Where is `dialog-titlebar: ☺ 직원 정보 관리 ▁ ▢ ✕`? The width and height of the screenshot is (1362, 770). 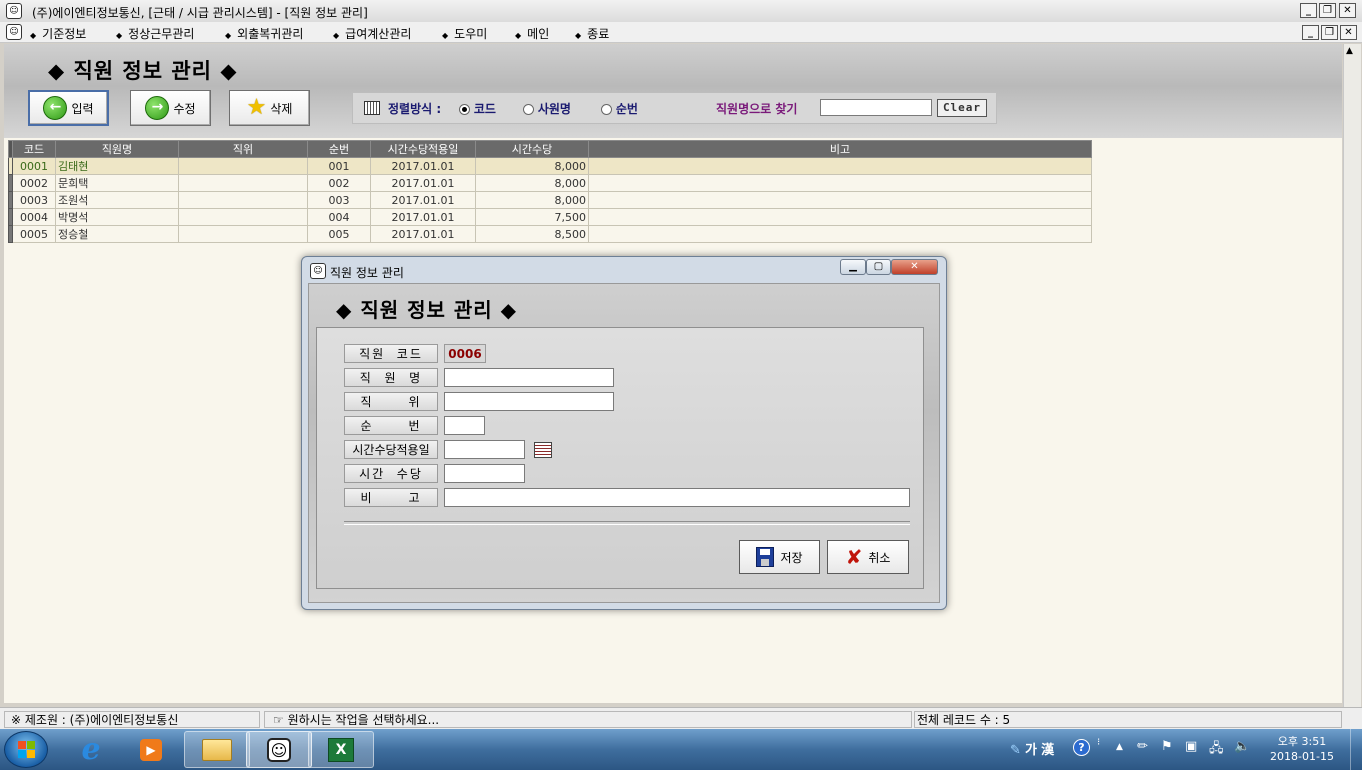
dialog-titlebar: ☺ 직원 정보 관리 ▁ ▢ ✕ is located at coordinates (624, 270).